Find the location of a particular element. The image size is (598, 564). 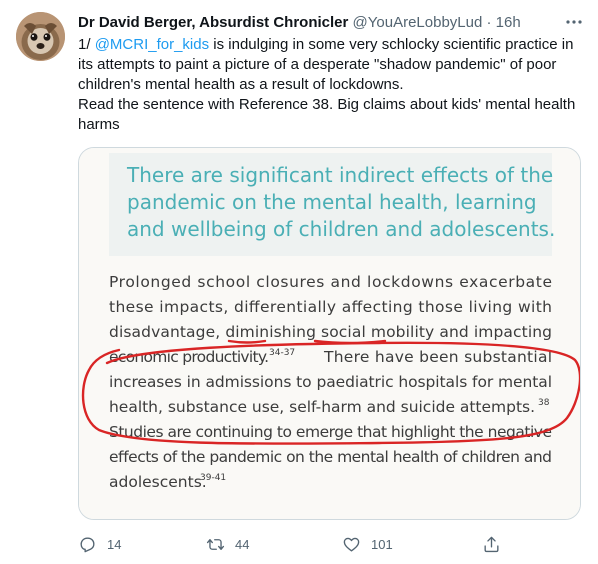

display-name: Dr David Berger, Absurdist Chronicler is located at coordinates (213, 22).